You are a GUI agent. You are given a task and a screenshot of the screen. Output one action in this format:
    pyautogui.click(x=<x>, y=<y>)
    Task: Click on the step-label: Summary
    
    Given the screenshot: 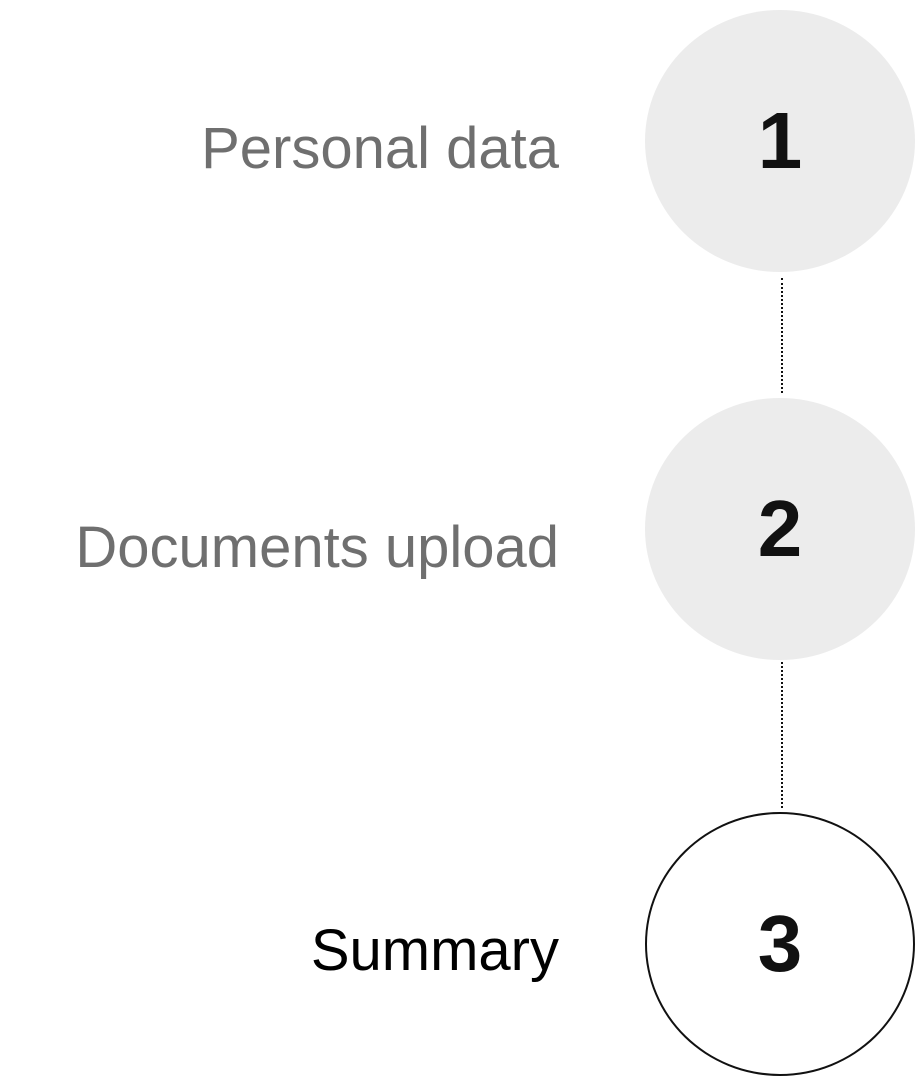 What is the action you would take?
    pyautogui.click(x=434, y=950)
    